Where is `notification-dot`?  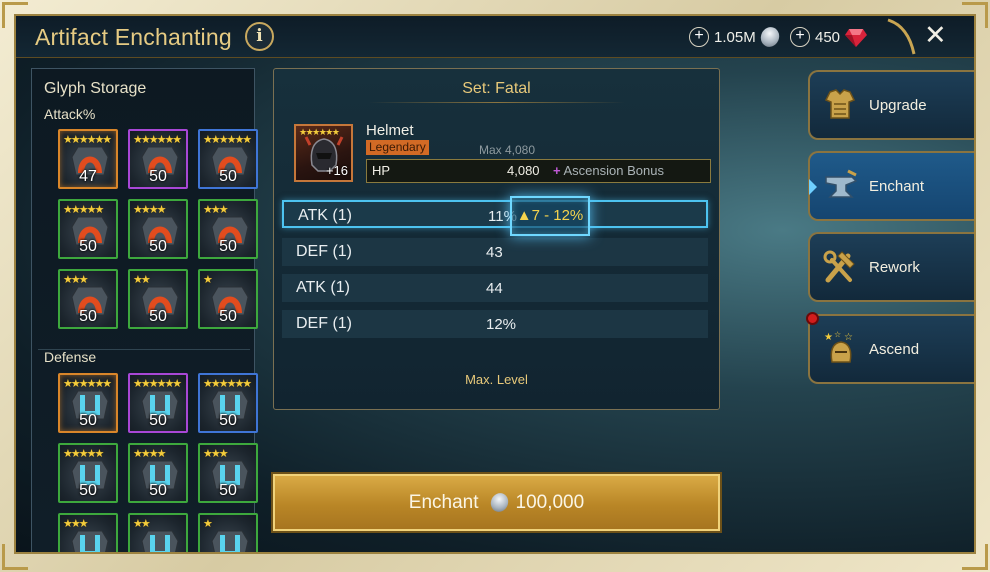 notification-dot is located at coordinates (812, 318).